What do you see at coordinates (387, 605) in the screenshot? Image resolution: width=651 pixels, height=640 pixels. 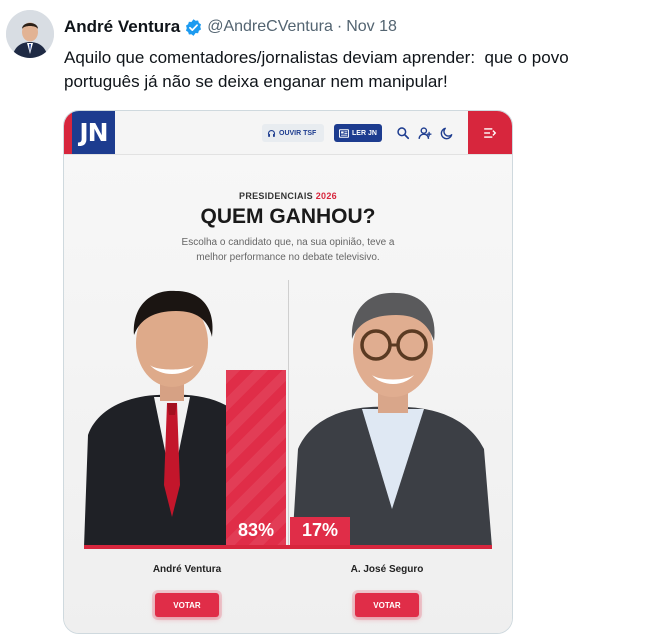 I see `vote-button-seguro: VOTAR` at bounding box center [387, 605].